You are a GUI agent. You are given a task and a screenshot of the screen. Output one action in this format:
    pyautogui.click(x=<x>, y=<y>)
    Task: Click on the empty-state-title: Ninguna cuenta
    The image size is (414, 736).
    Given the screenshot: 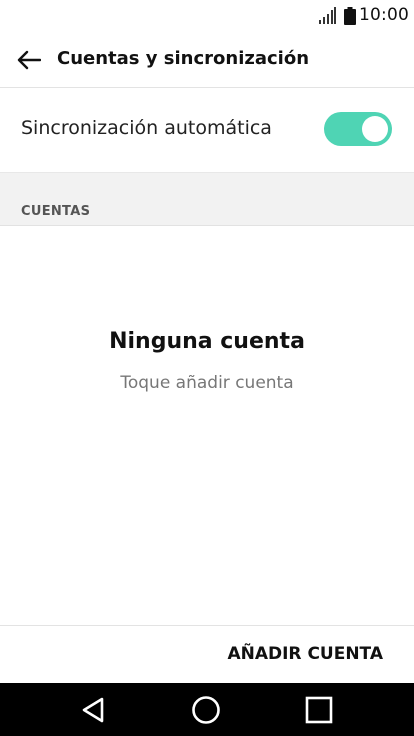 What is the action you would take?
    pyautogui.click(x=207, y=341)
    